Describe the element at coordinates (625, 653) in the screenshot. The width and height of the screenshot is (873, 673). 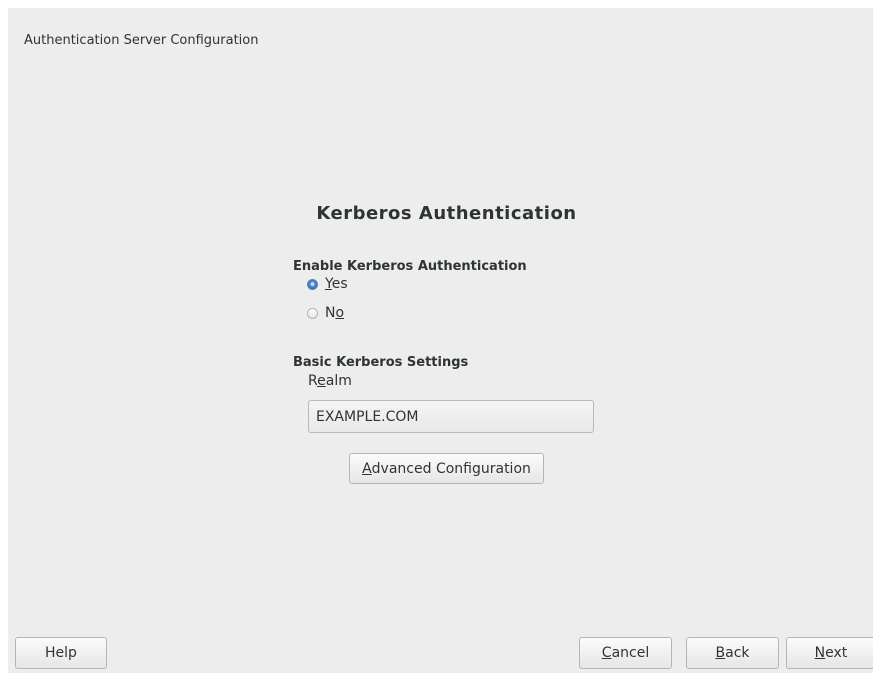
I see `cancel-button: Cancel` at that location.